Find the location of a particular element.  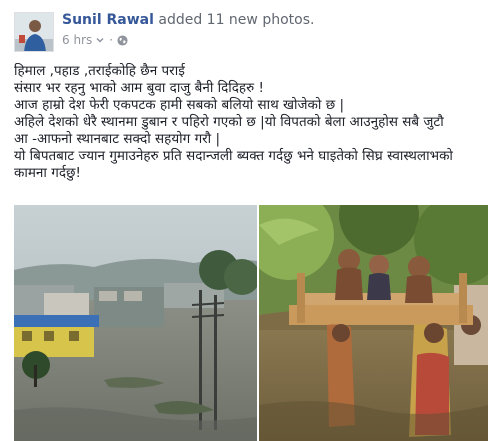

avatar-image is located at coordinates (34, 32).